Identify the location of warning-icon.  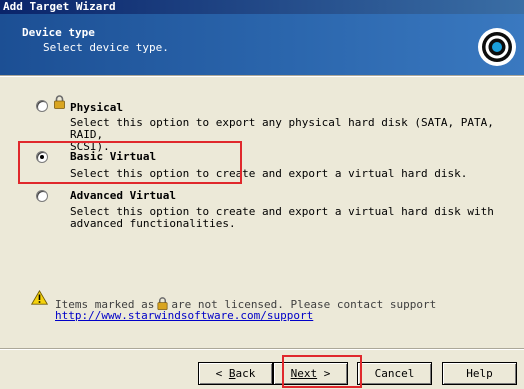
(39, 298).